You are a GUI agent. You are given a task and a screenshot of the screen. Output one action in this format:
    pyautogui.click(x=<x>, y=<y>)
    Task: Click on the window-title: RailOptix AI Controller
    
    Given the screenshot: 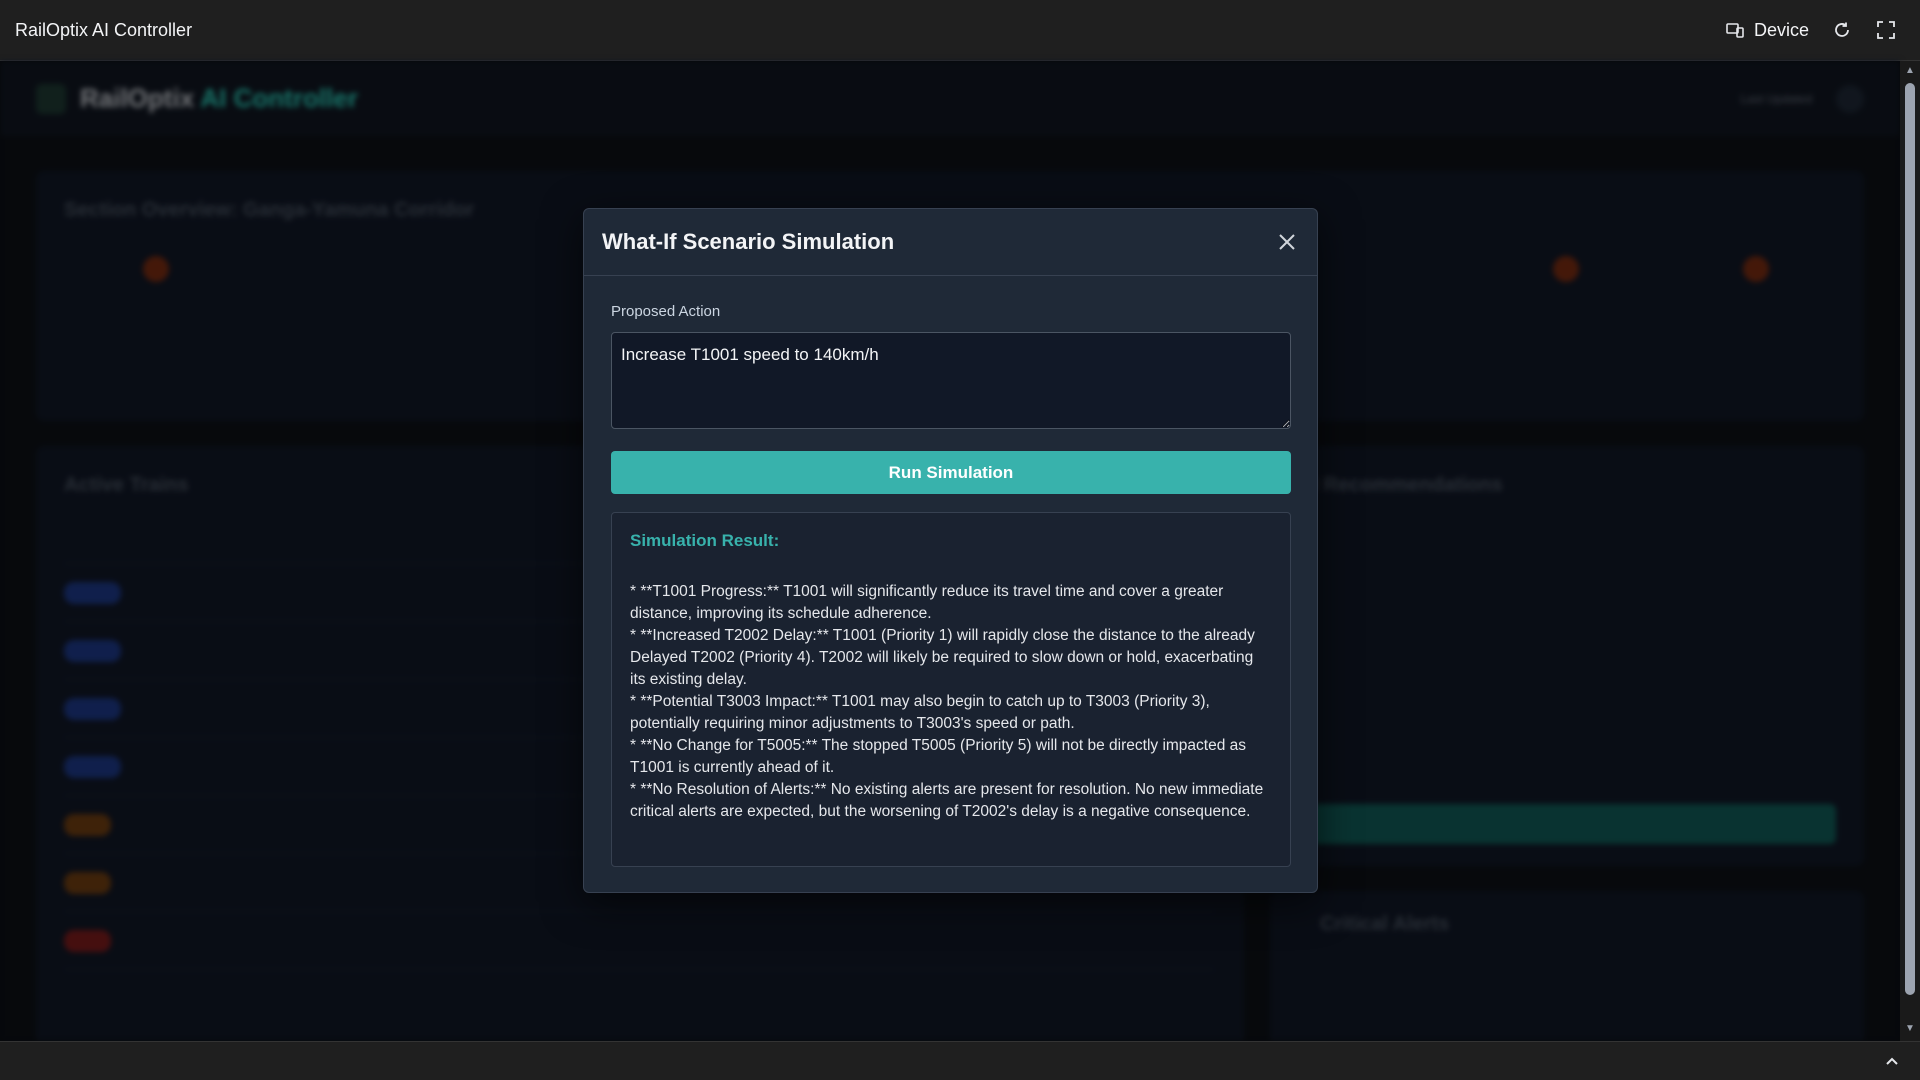 What is the action you would take?
    pyautogui.click(x=104, y=29)
    